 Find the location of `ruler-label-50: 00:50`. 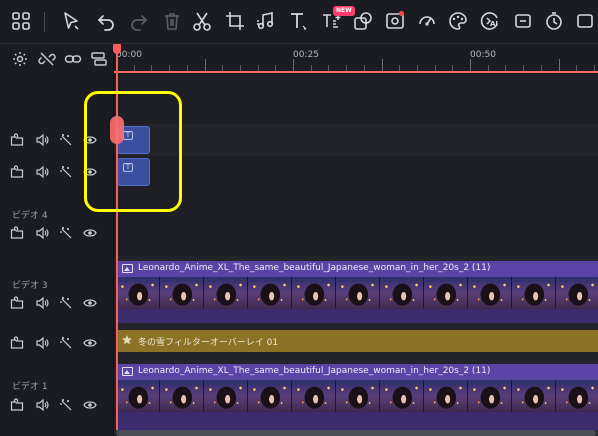

ruler-label-50: 00:50 is located at coordinates (483, 55).